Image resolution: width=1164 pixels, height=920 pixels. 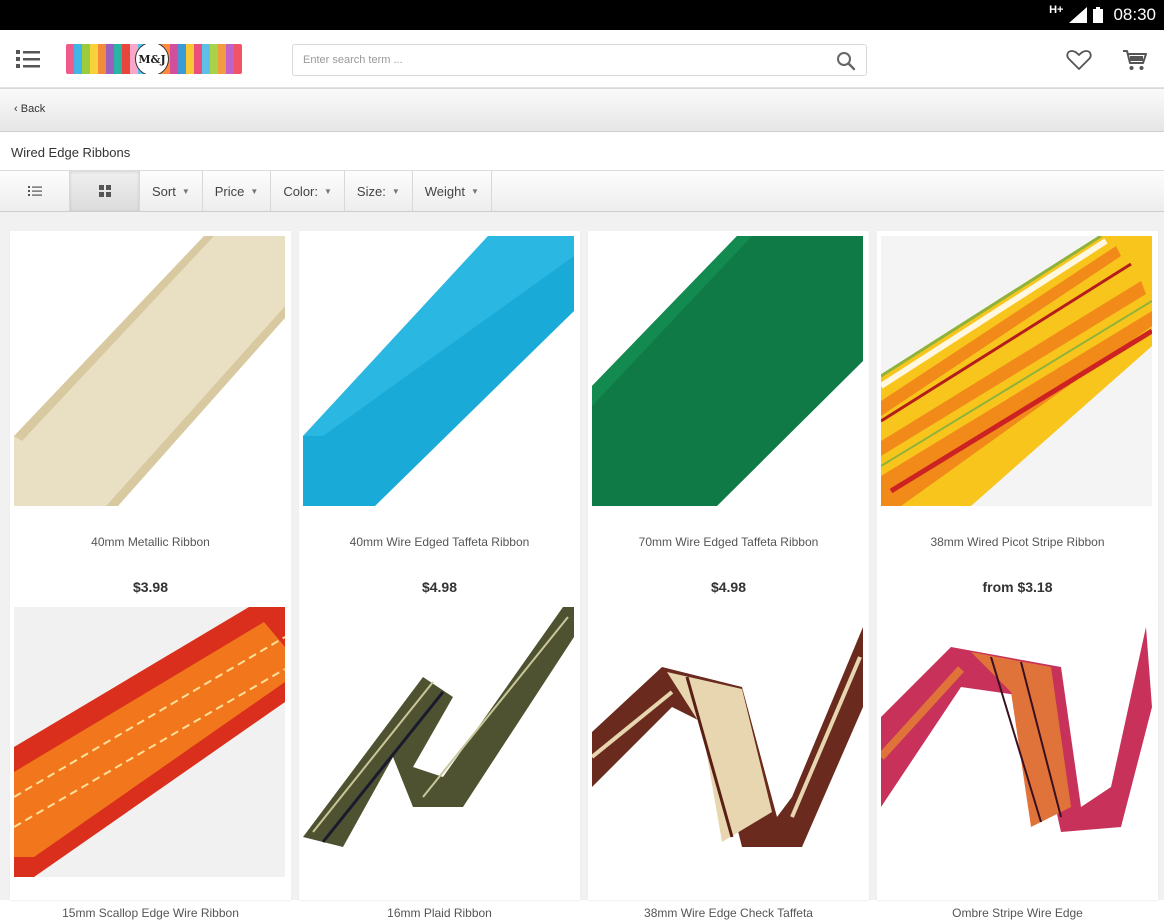 What do you see at coordinates (150, 587) in the screenshot?
I see `product-price: $3.98` at bounding box center [150, 587].